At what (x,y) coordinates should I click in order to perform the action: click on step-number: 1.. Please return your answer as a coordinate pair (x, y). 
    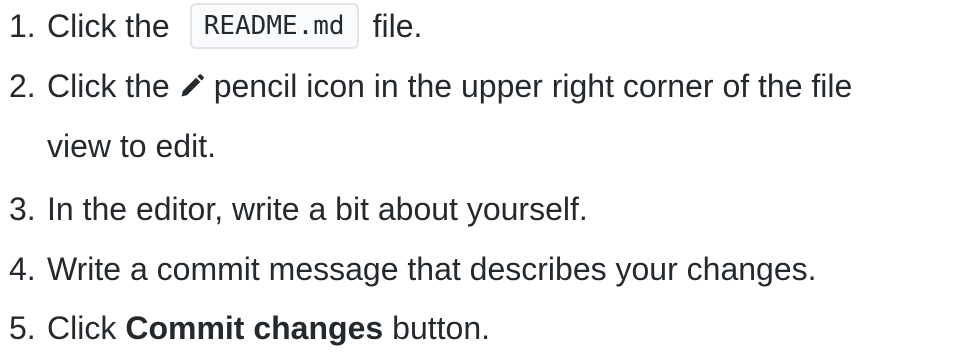
    Looking at the image, I should click on (22, 26).